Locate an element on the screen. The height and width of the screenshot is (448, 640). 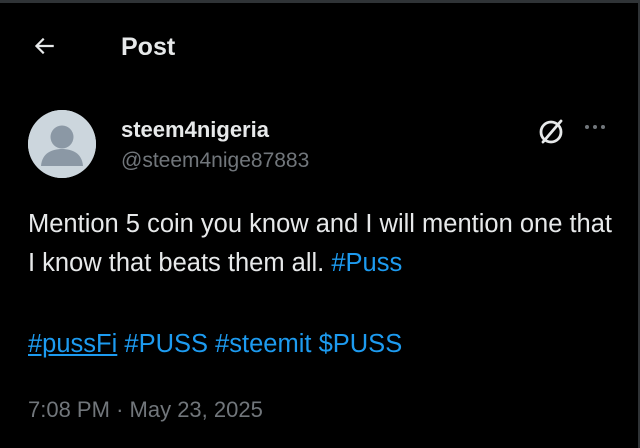
tweet-tags: #pussFi #PUSS #steemit $PUSS is located at coordinates (215, 344).